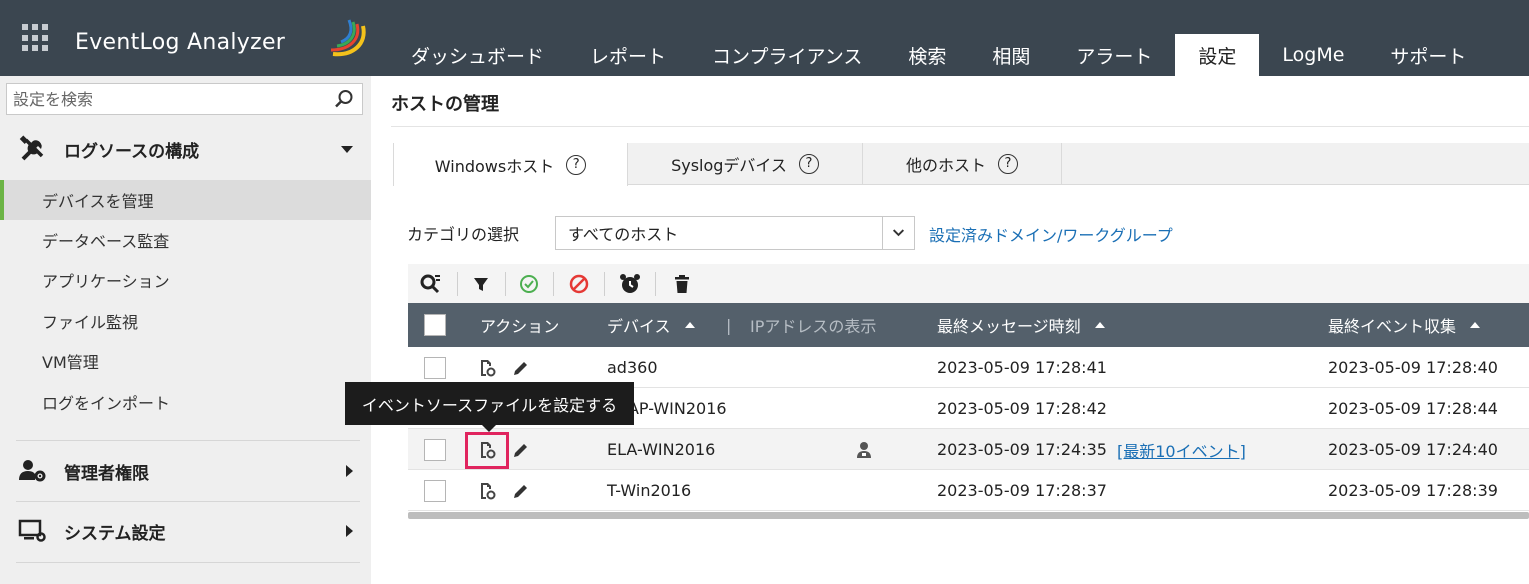  What do you see at coordinates (463, 234) in the screenshot?
I see `category-label: カテゴリの選択` at bounding box center [463, 234].